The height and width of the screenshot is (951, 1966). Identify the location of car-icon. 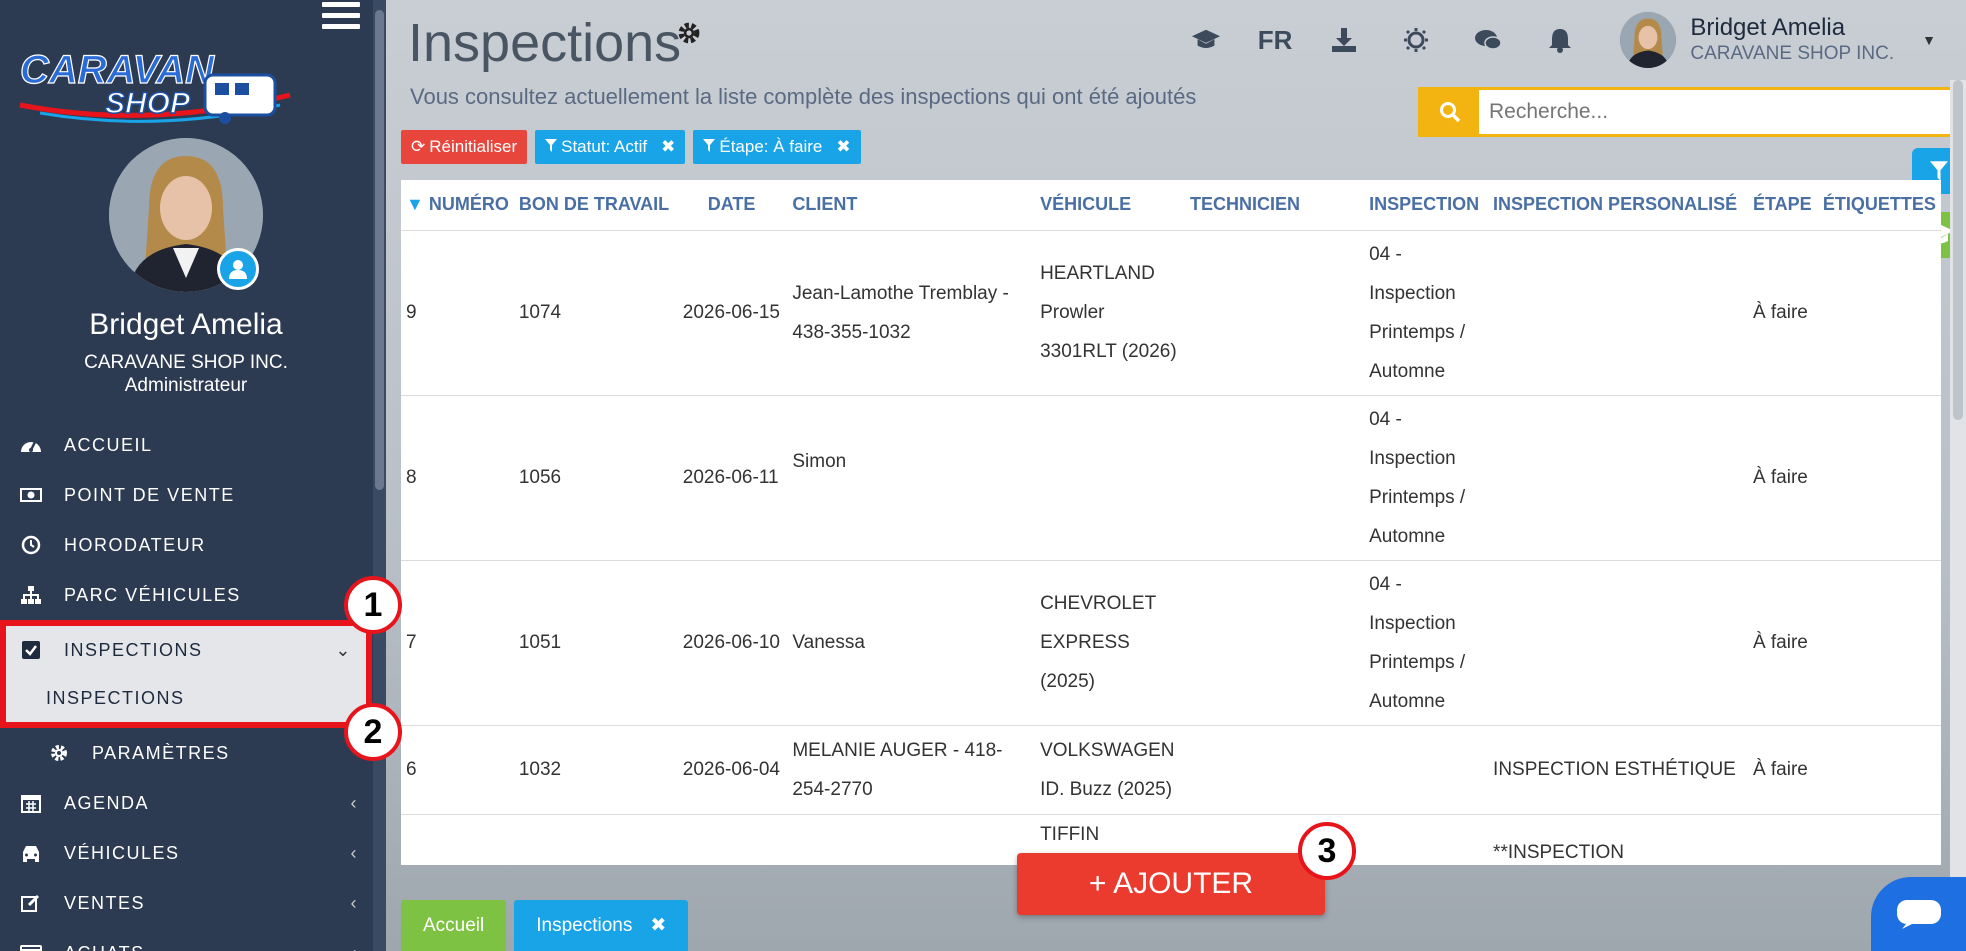
(31, 853).